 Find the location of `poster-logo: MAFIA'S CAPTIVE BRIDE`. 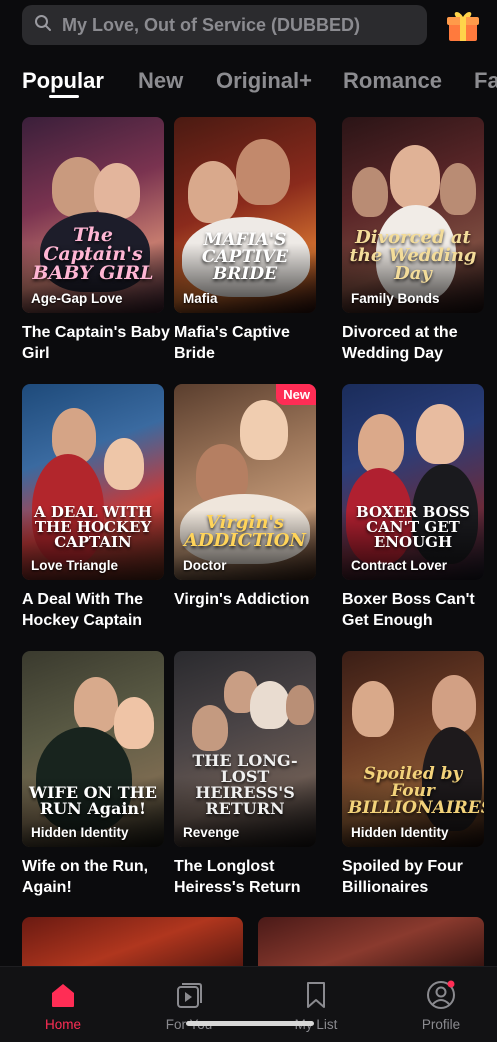

poster-logo: MAFIA'S CAPTIVE BRIDE is located at coordinates (245, 257).